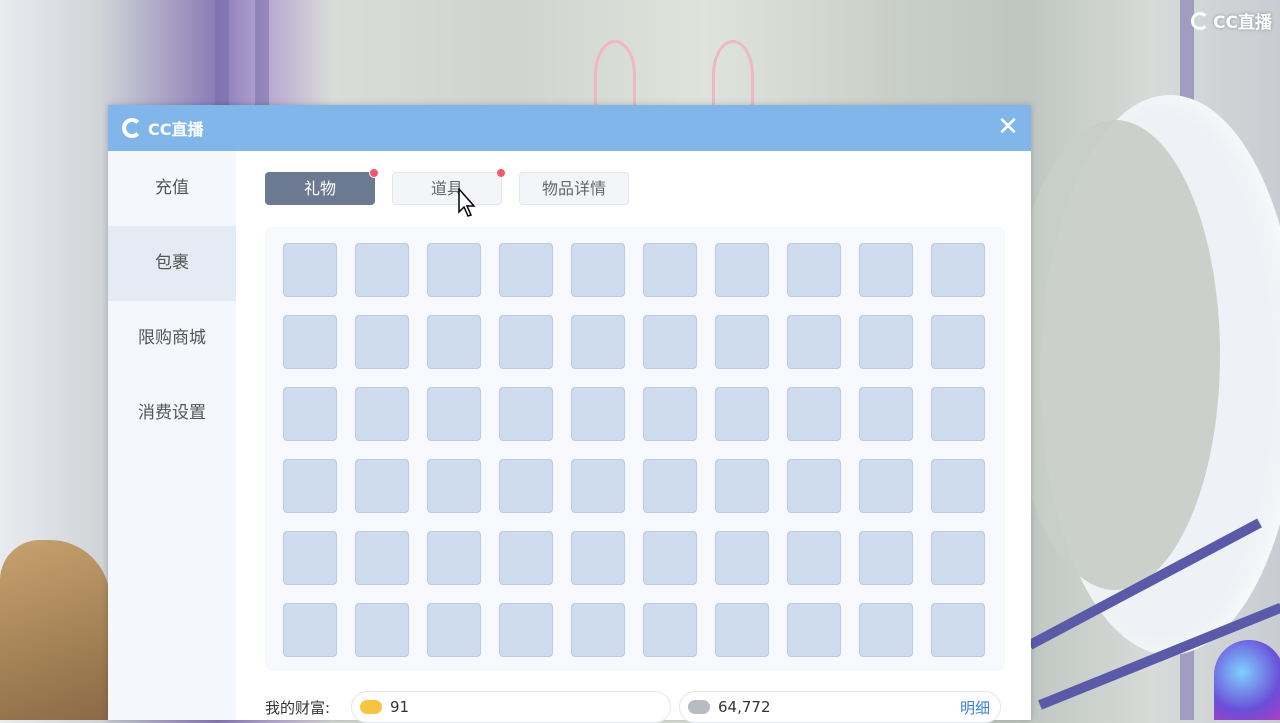 Image resolution: width=1280 pixels, height=723 pixels. Describe the element at coordinates (172, 188) in the screenshot. I see `sidebar-item-recharge: 充值` at that location.